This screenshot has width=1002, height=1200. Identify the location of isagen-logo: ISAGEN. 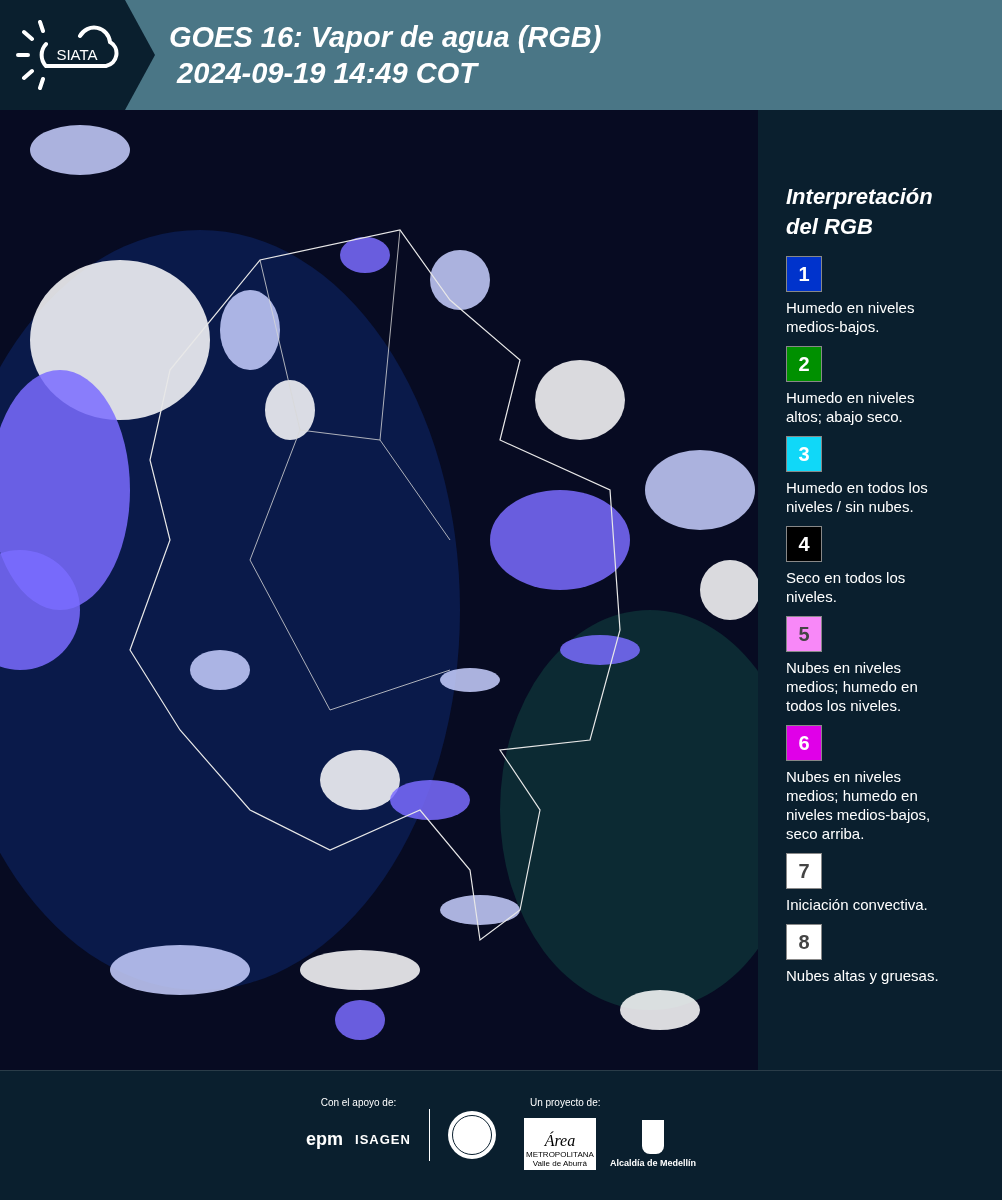
(383, 1139).